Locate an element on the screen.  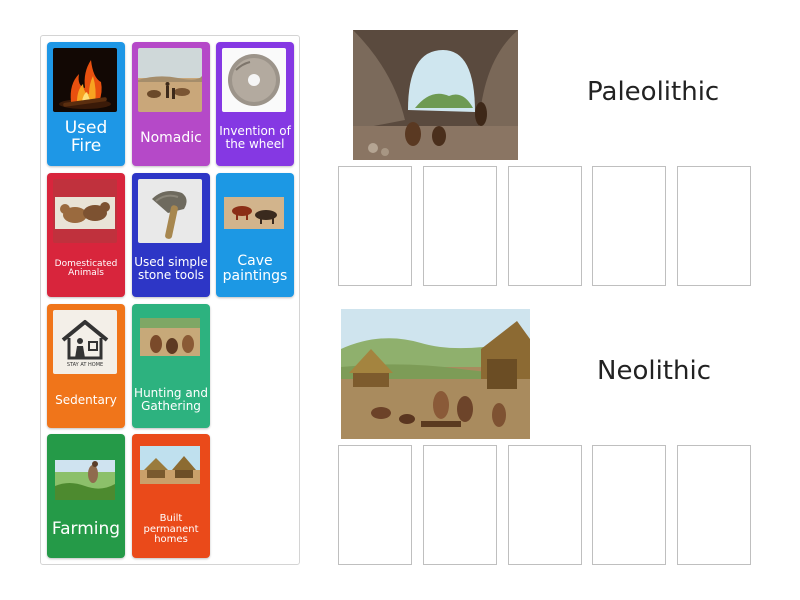
card-cave-paintings: Cave paintings is located at coordinates (255, 235).